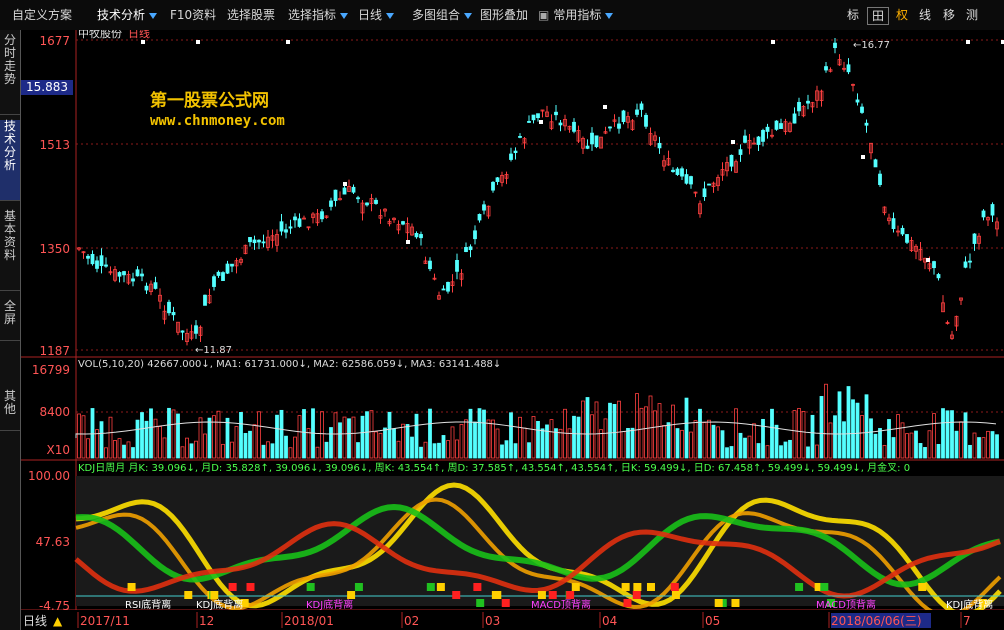 The image size is (1004, 630). Describe the element at coordinates (949, 15) in the screenshot. I see `move-button: 移` at that location.